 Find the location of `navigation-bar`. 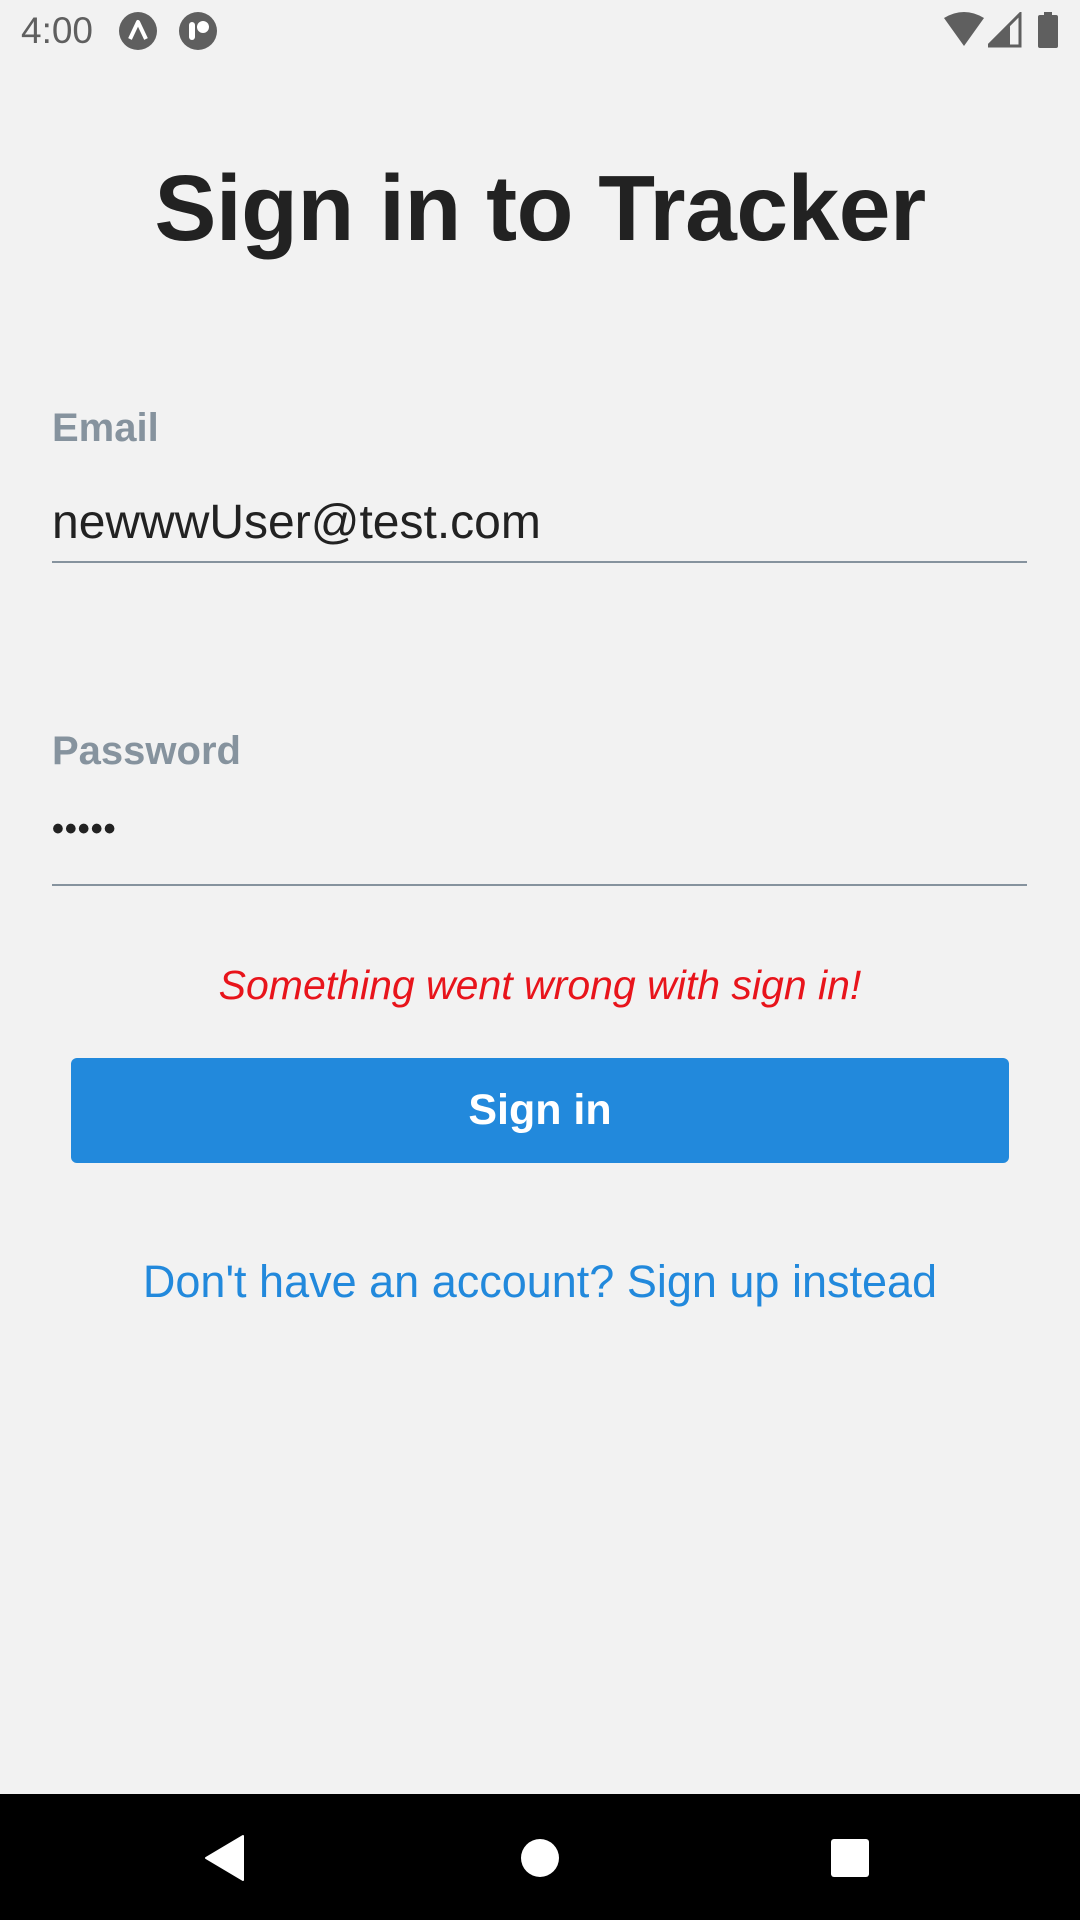

navigation-bar is located at coordinates (540, 1857).